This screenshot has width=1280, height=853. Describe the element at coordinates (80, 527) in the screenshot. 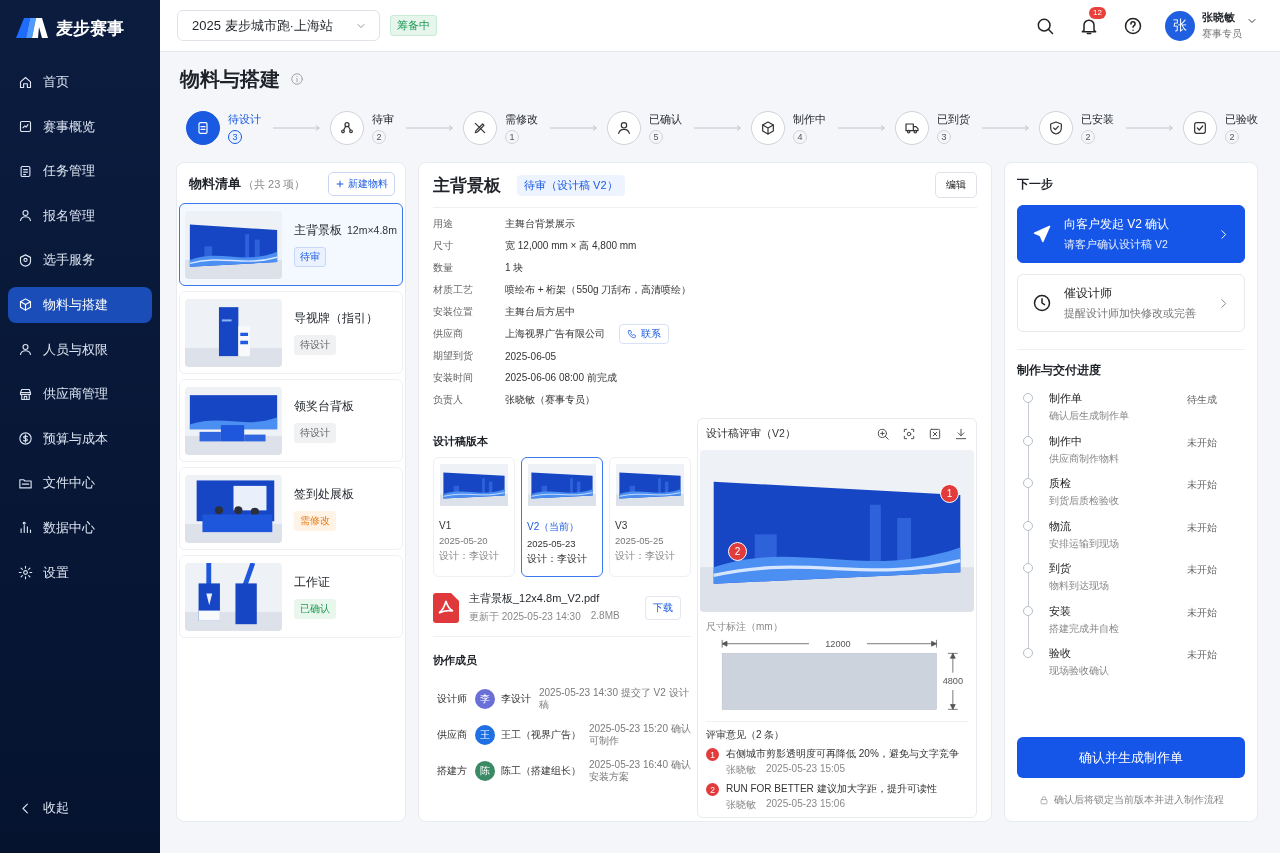

I see `nav-item: 数据中心` at that location.